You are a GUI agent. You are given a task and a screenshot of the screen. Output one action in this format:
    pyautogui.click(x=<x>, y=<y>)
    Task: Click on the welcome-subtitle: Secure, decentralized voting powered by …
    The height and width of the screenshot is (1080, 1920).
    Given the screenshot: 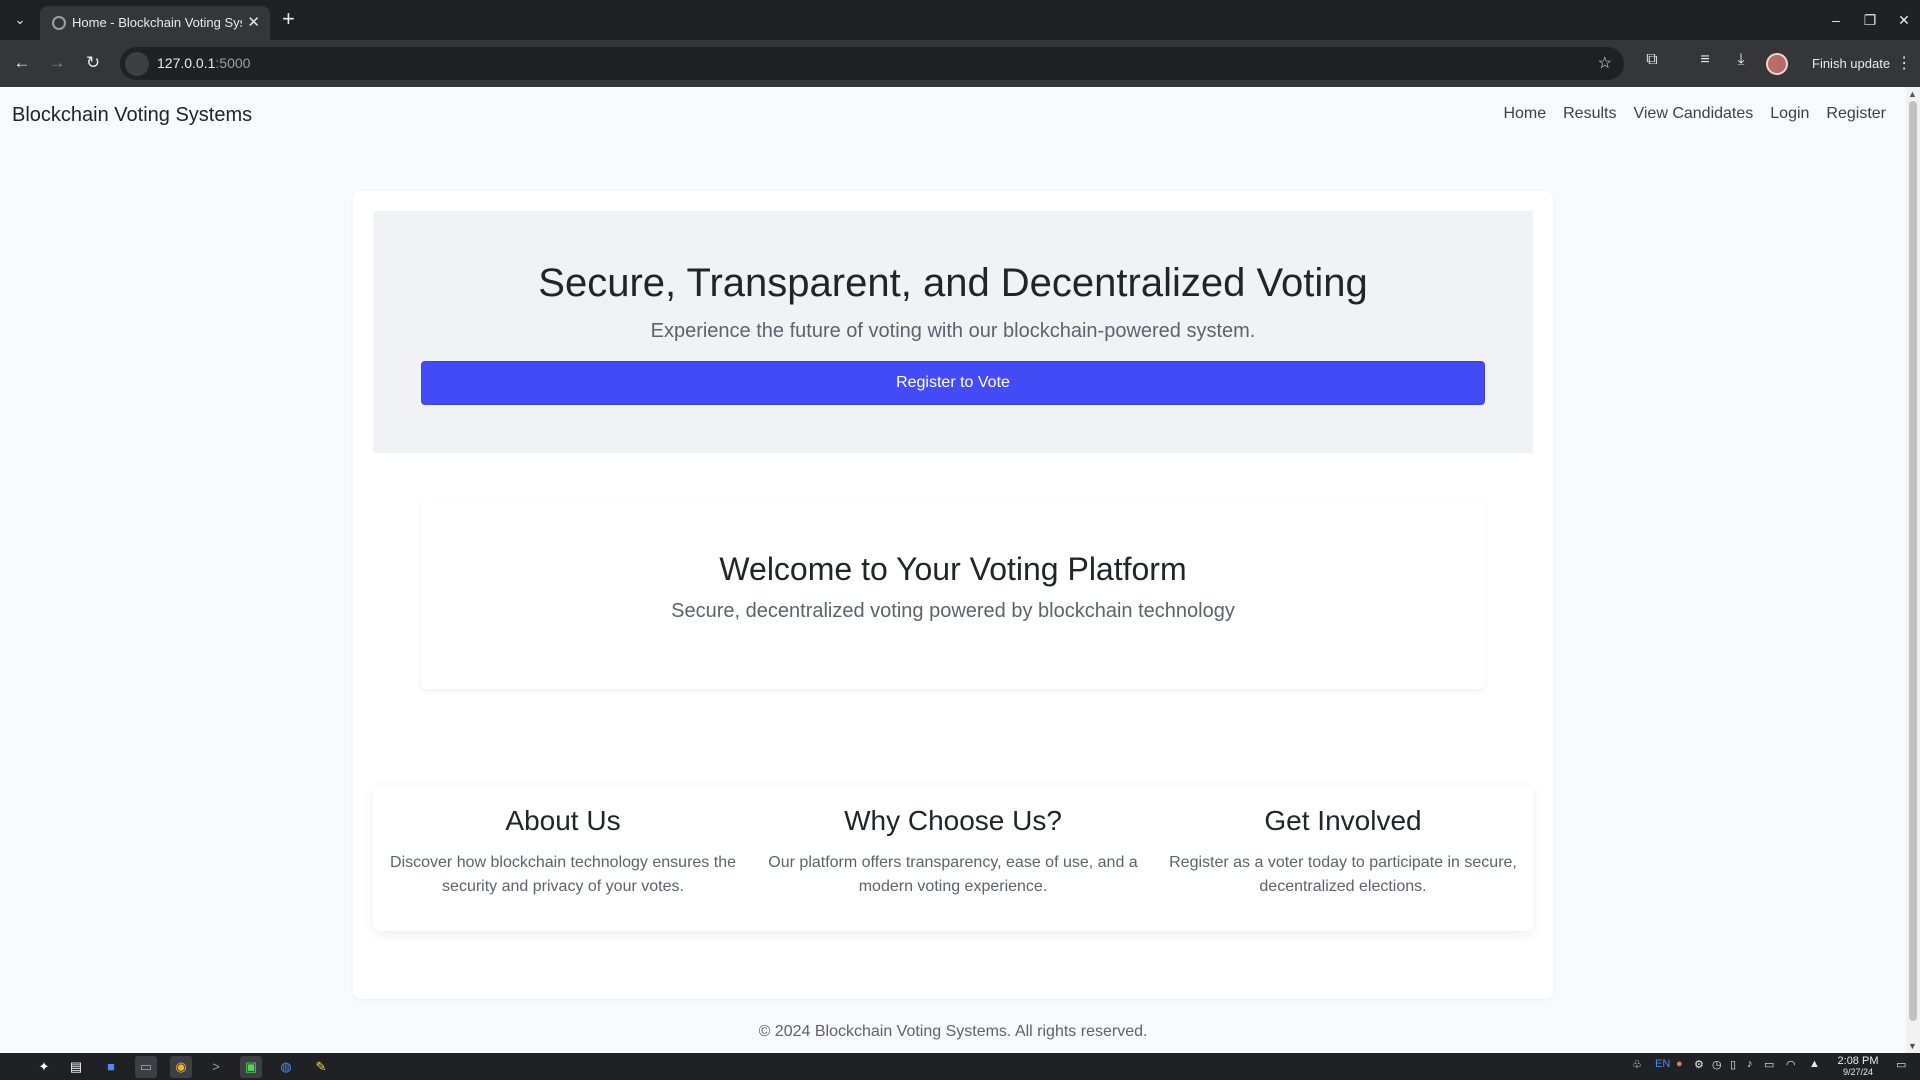 What is the action you would take?
    pyautogui.click(x=953, y=611)
    